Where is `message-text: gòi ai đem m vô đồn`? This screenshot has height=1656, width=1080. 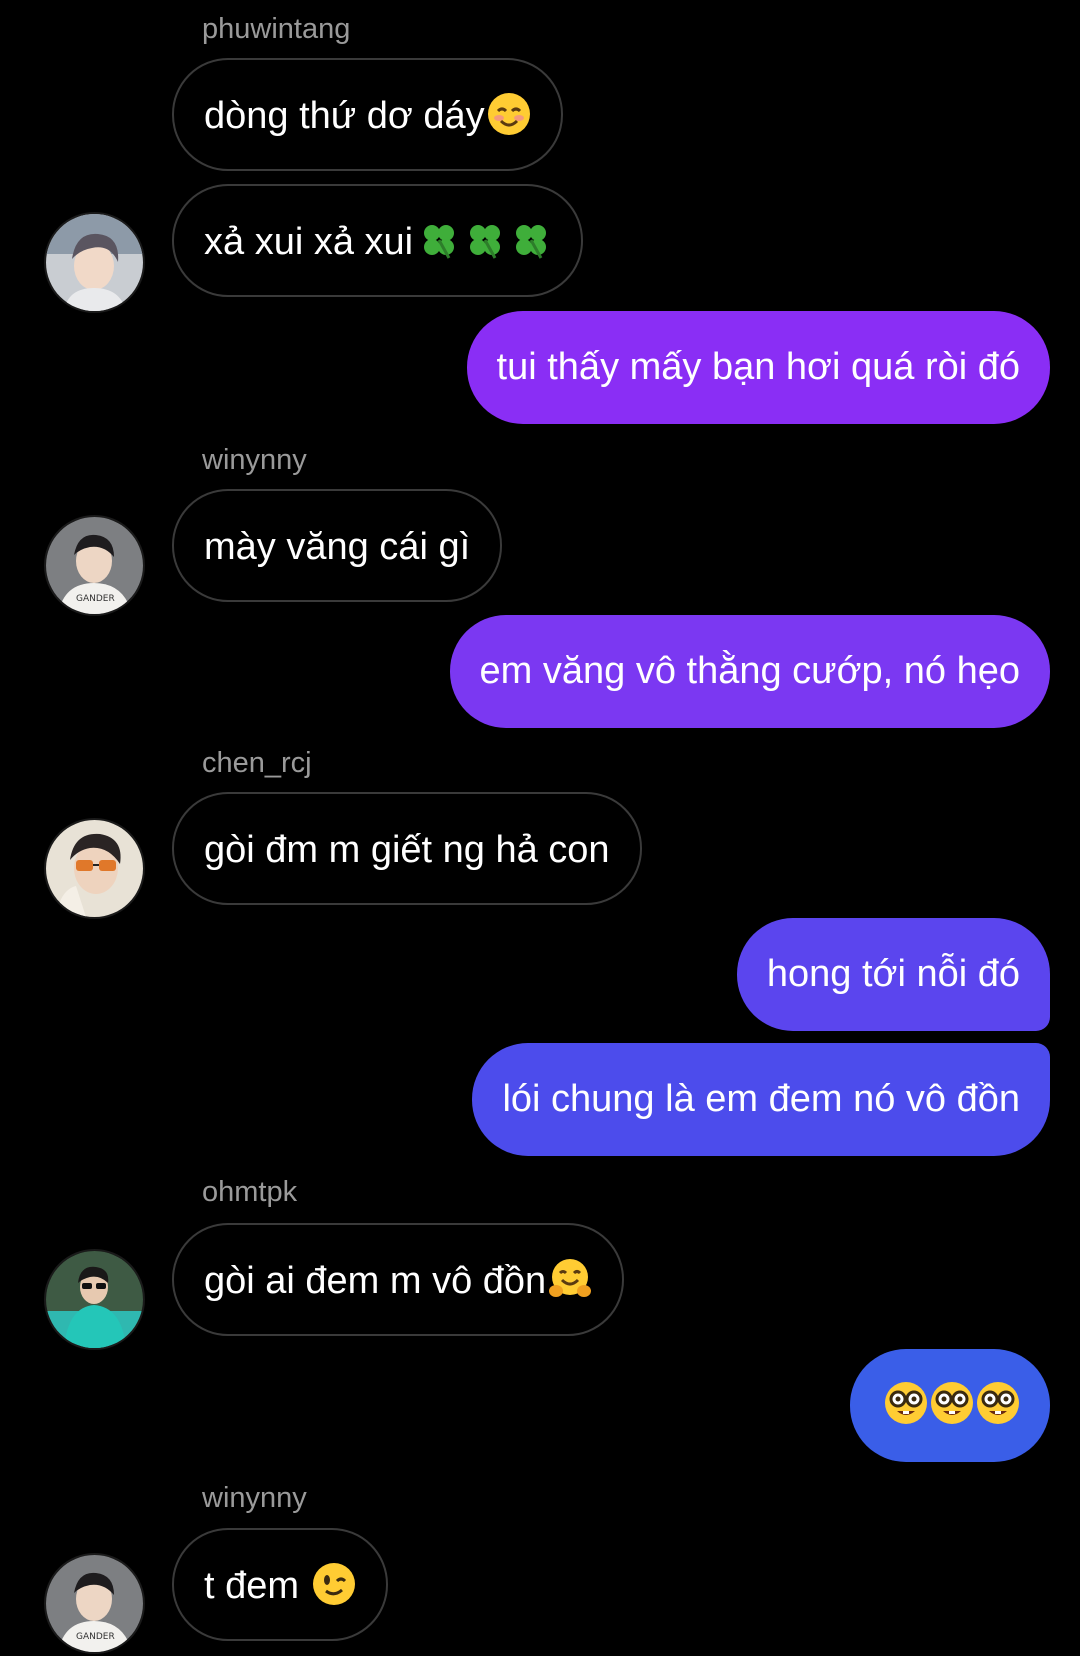 message-text: gòi ai đem m vô đồn is located at coordinates (375, 1281).